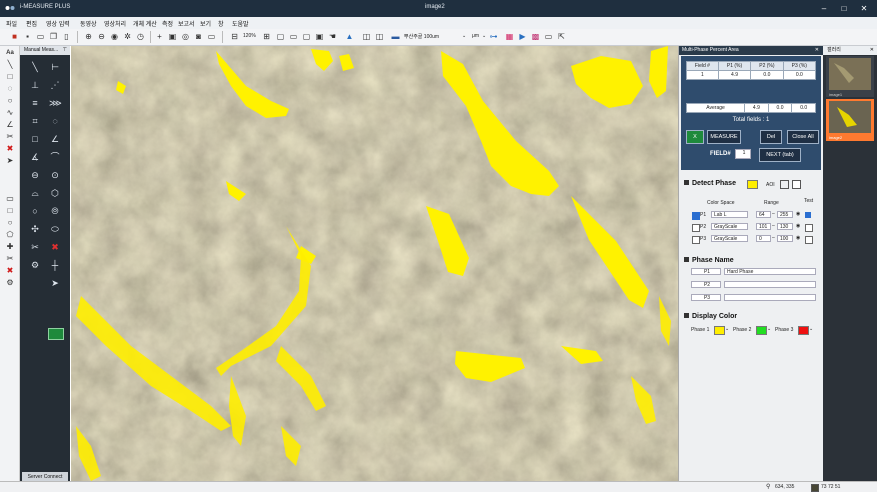 This screenshot has width=877, height=492. What do you see at coordinates (35, 121) in the screenshot?
I see `crop-icon: ⌗` at bounding box center [35, 121].